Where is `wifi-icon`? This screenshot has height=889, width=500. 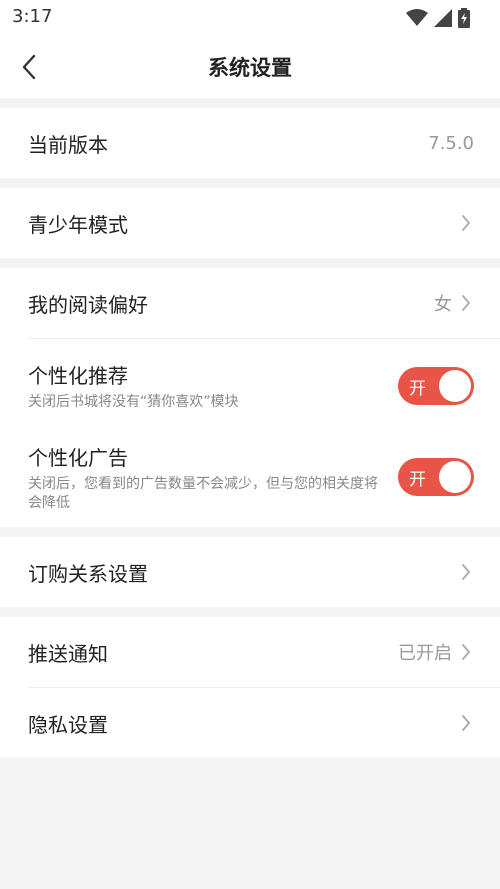 wifi-icon is located at coordinates (417, 17).